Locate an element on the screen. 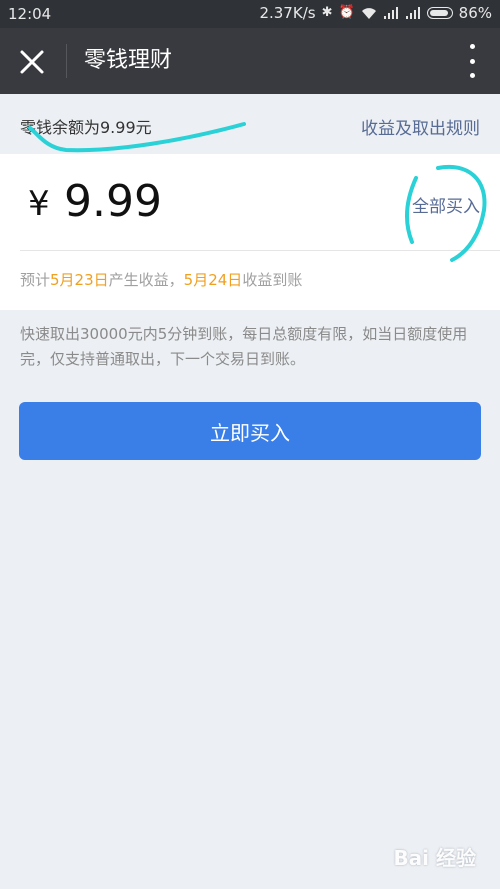  more-button is located at coordinates (472, 61).